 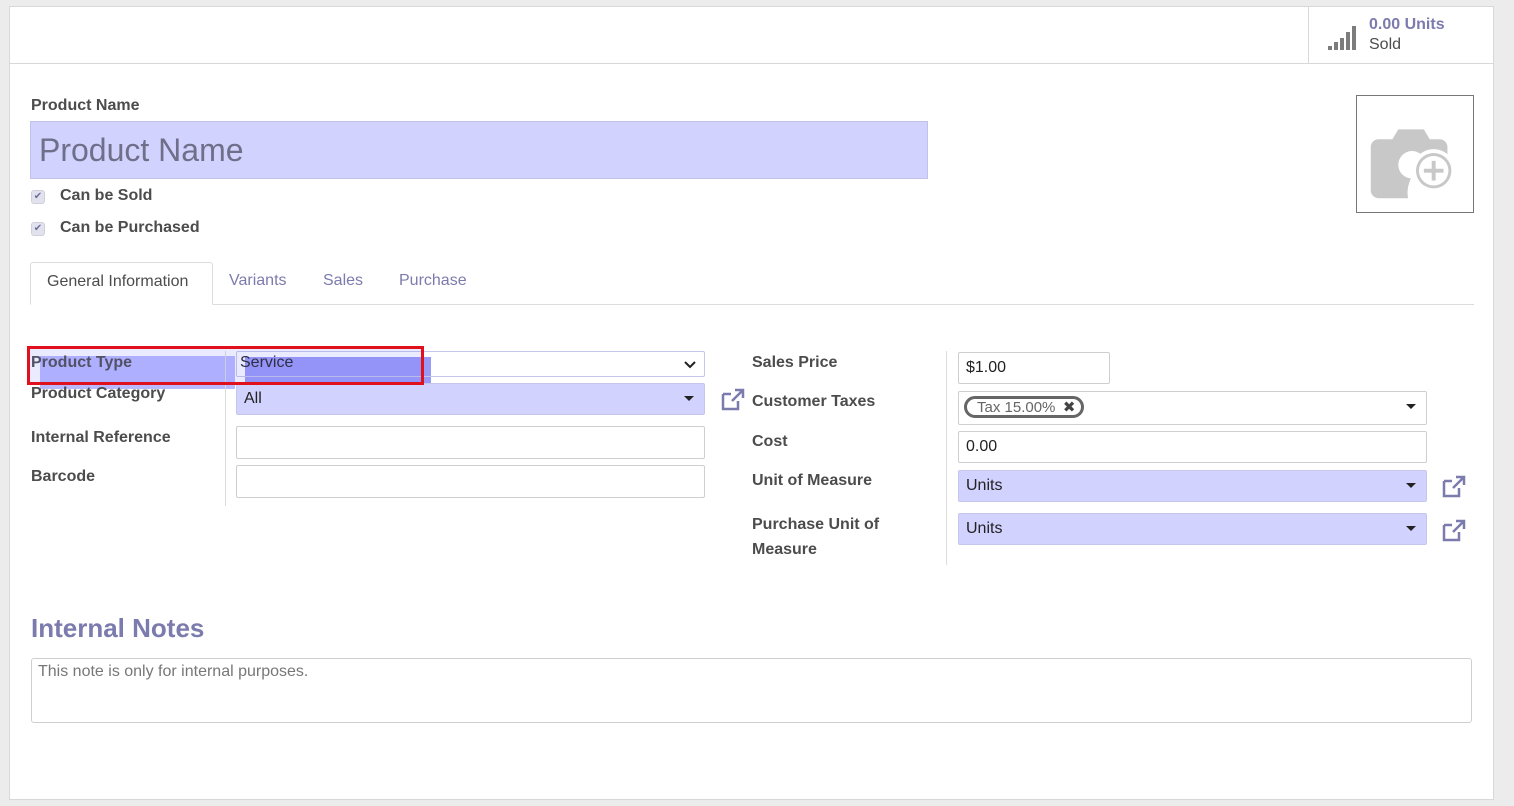 I want to click on barcode-label: Barcode, so click(x=63, y=476).